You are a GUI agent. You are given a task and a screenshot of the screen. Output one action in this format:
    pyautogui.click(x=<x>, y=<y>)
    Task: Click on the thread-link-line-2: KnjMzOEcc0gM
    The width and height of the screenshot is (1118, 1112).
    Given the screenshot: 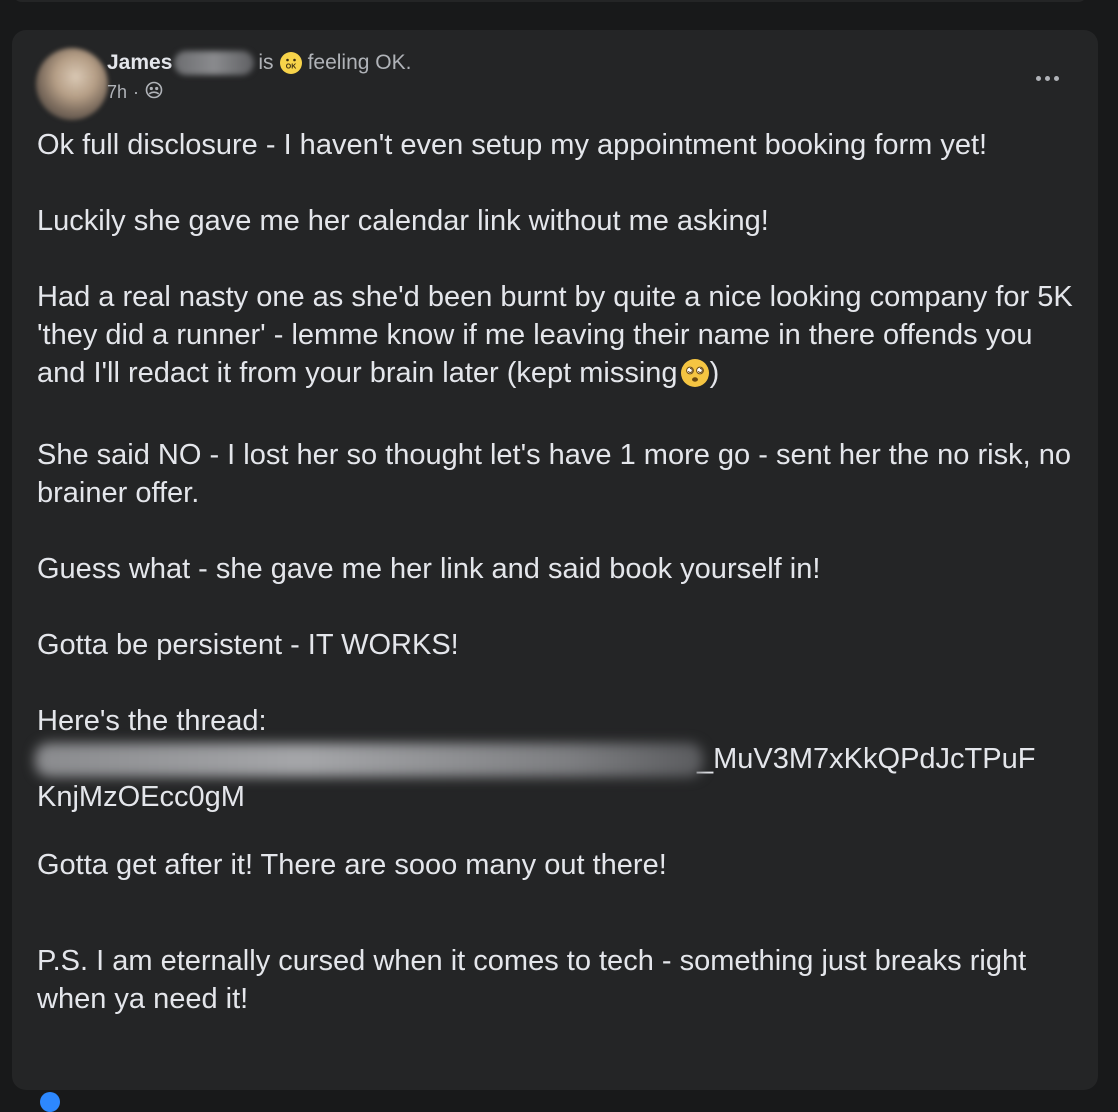 What is the action you would take?
    pyautogui.click(x=557, y=797)
    